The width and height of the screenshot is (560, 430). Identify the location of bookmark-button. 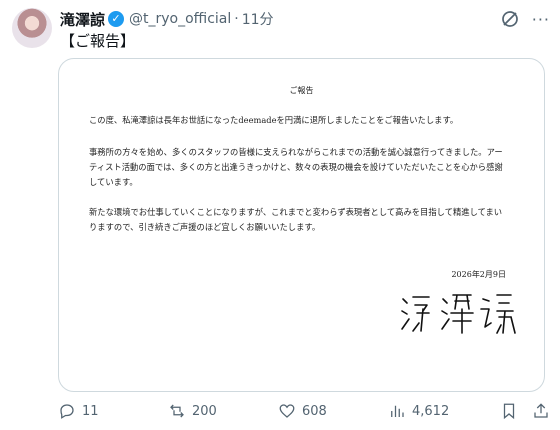
(509, 411).